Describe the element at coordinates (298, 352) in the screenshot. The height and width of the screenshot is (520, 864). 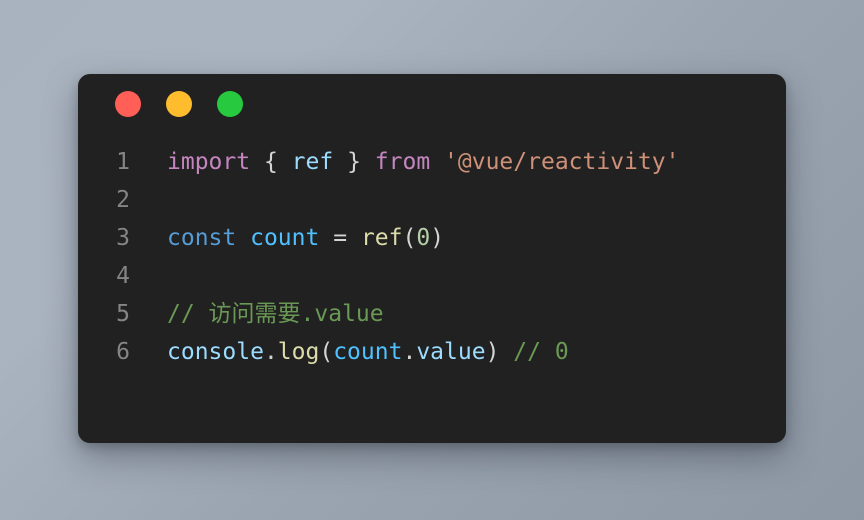
I see `code-token-func: log` at that location.